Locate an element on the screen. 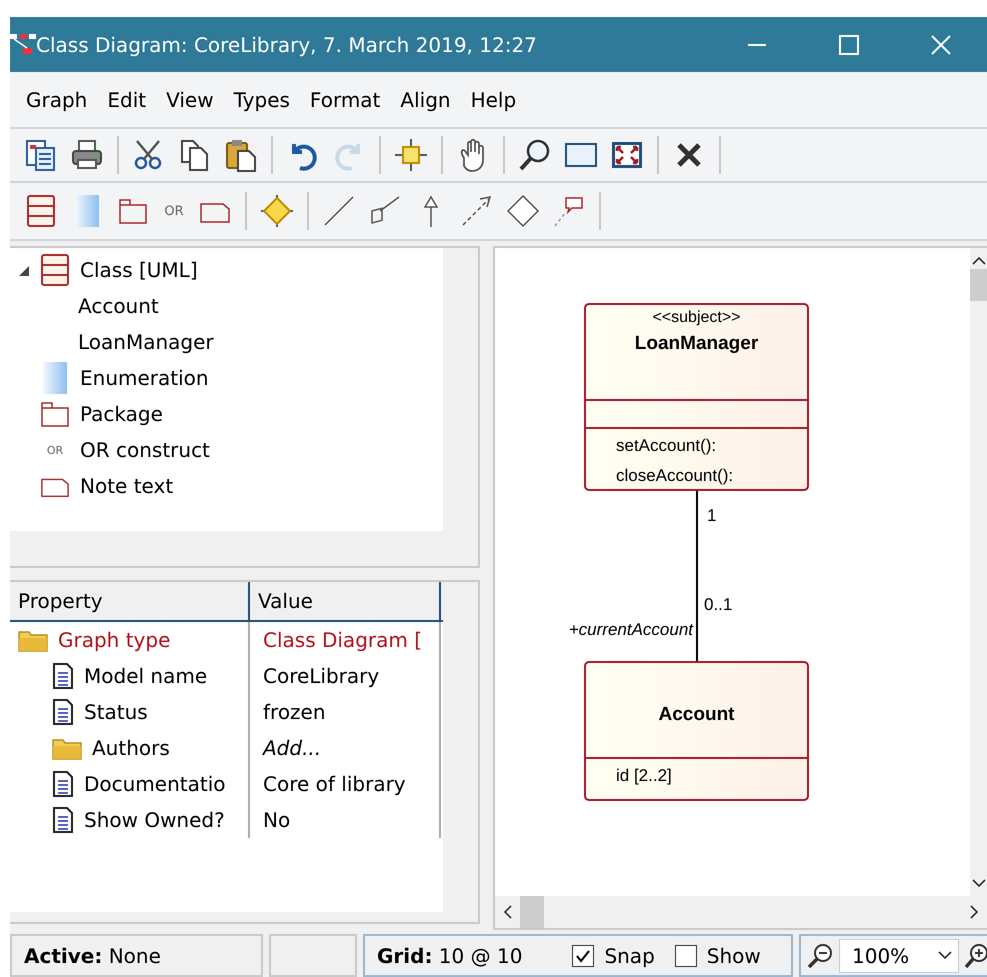 The height and width of the screenshot is (977, 987). window-title: Class Diagram: CoreLibrary, 7. March 2019, 12:27 is located at coordinates (287, 44).